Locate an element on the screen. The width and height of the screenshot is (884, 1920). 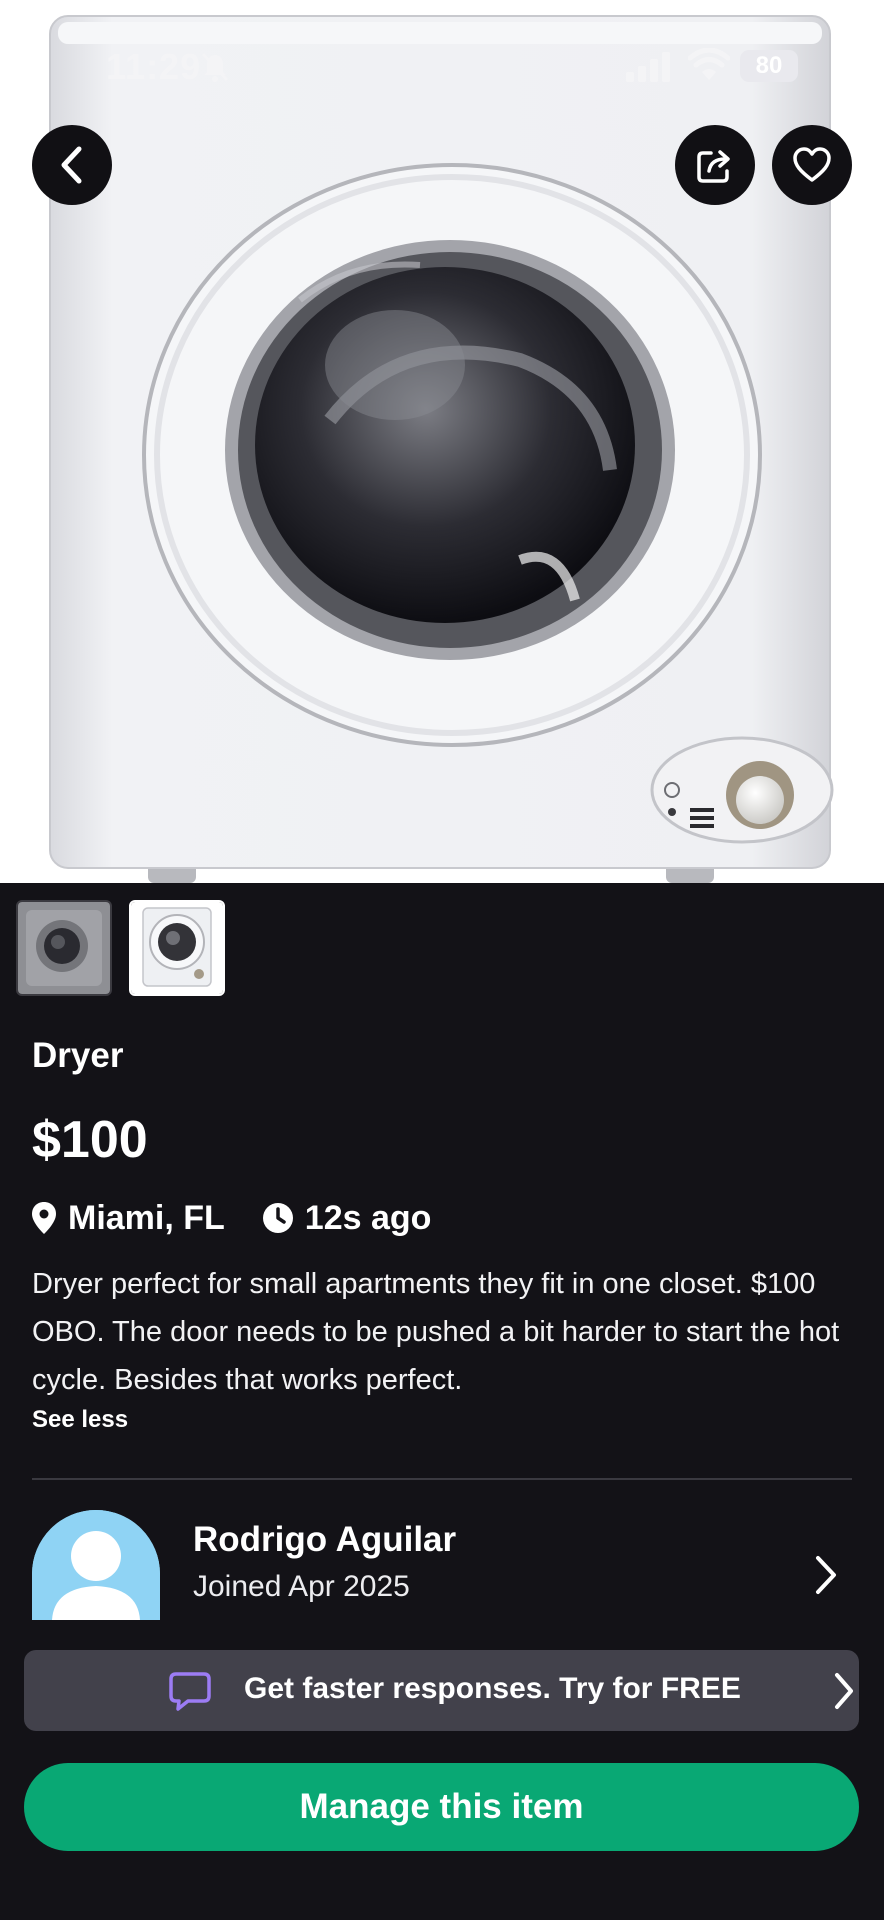
location-pin-icon is located at coordinates (44, 1218).